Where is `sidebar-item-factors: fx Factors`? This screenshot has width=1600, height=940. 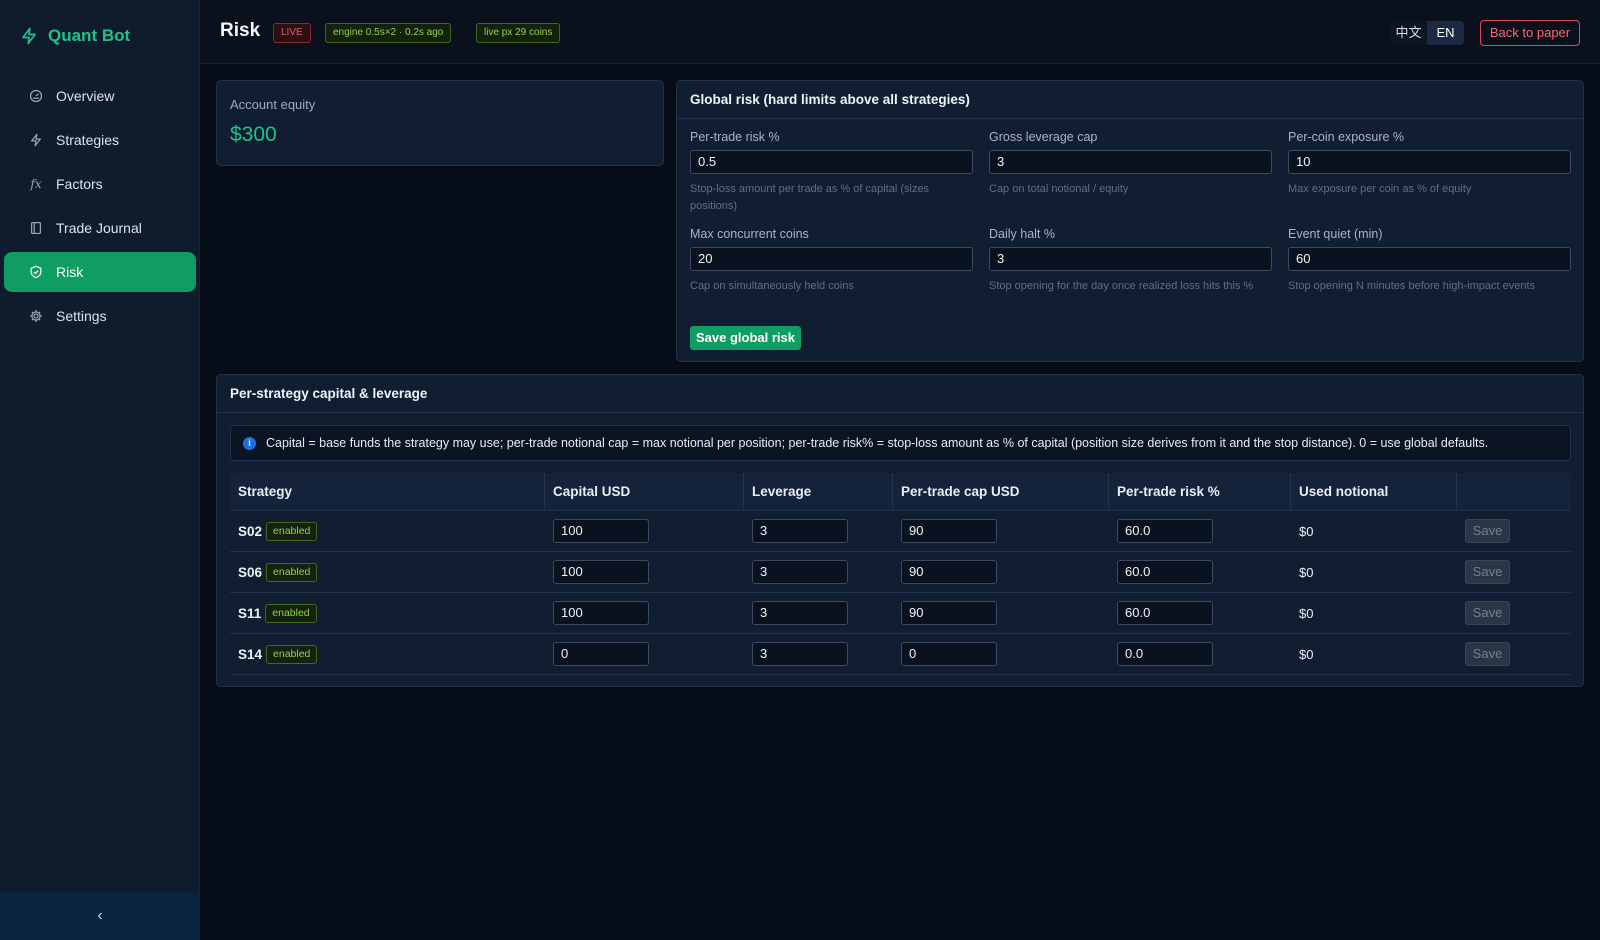 sidebar-item-factors: fx Factors is located at coordinates (100, 184).